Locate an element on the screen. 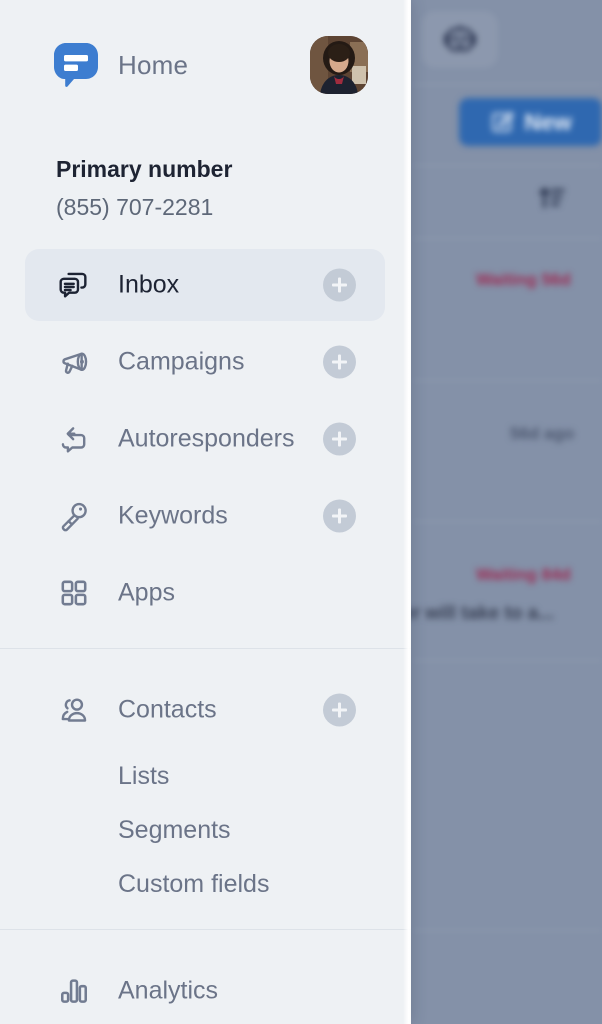 The width and height of the screenshot is (602, 1024). sidebar-item-contacts: Contacts is located at coordinates (205, 710).